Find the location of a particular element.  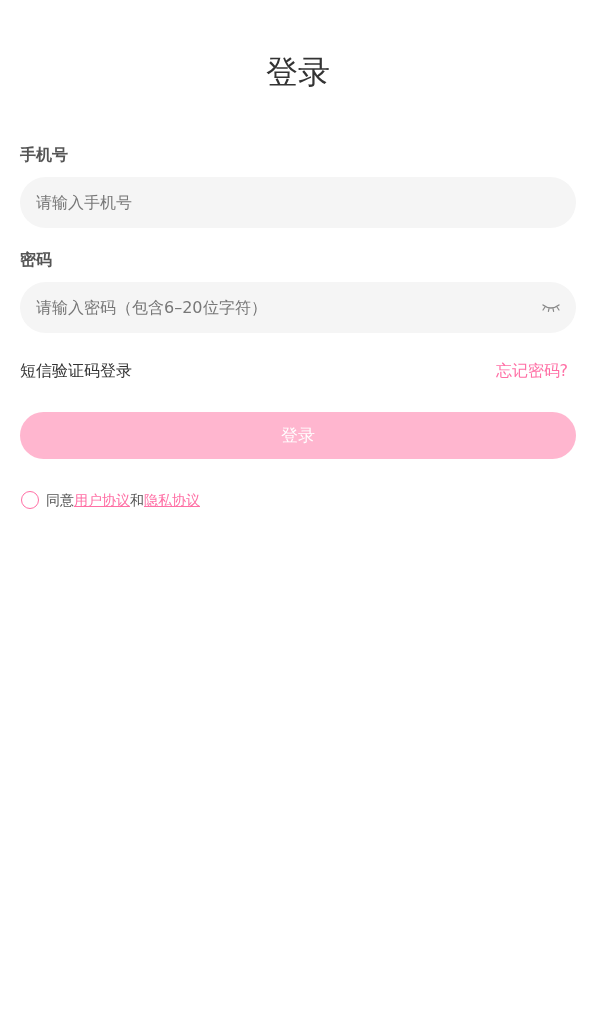

page-title: 登录 is located at coordinates (298, 72).